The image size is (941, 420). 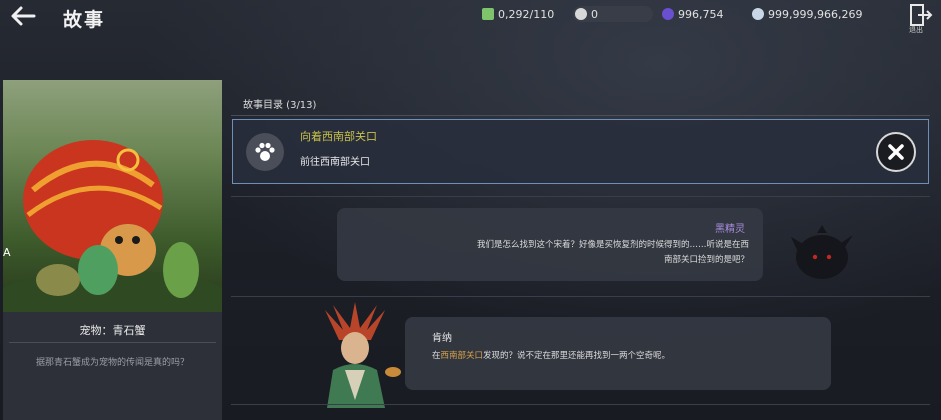 I want to click on silver-icon, so click(x=581, y=14).